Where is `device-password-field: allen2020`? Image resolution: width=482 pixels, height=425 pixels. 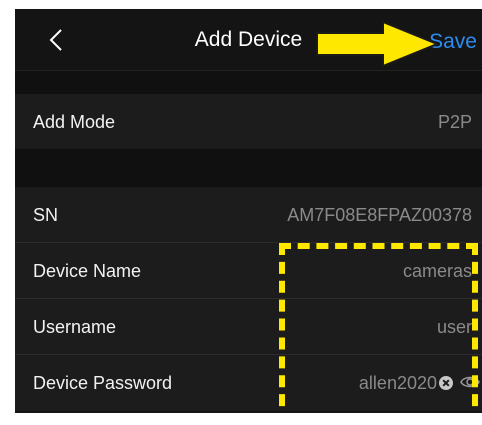 device-password-field: allen2020 is located at coordinates (398, 383).